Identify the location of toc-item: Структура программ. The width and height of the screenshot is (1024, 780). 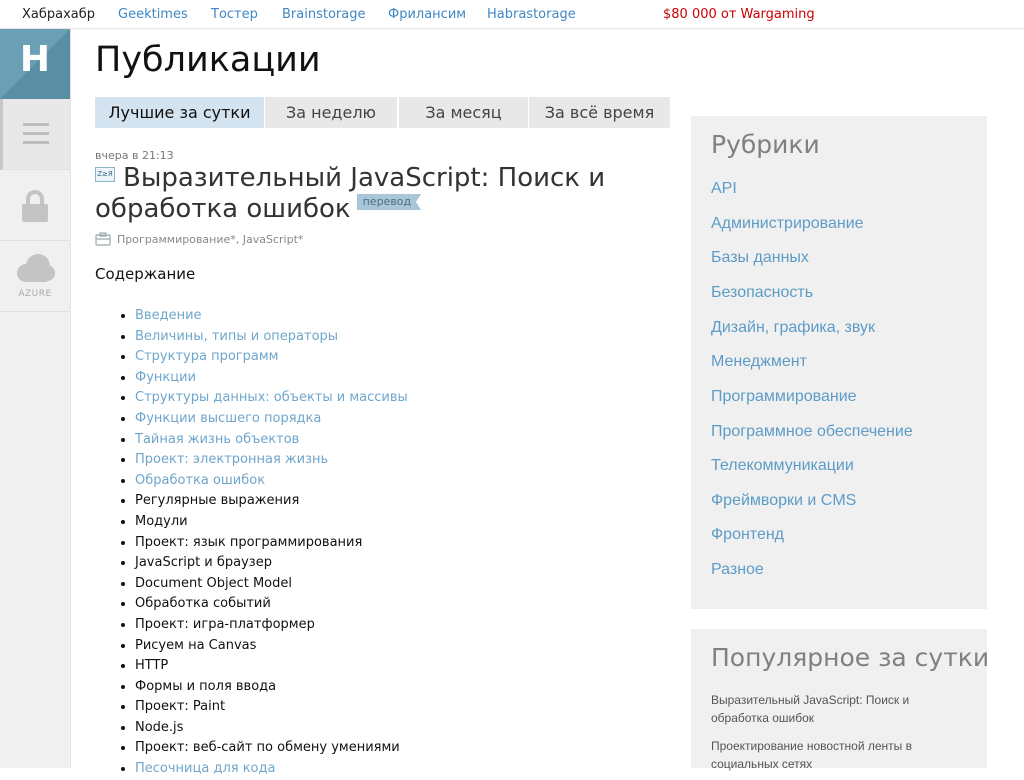
(271, 357).